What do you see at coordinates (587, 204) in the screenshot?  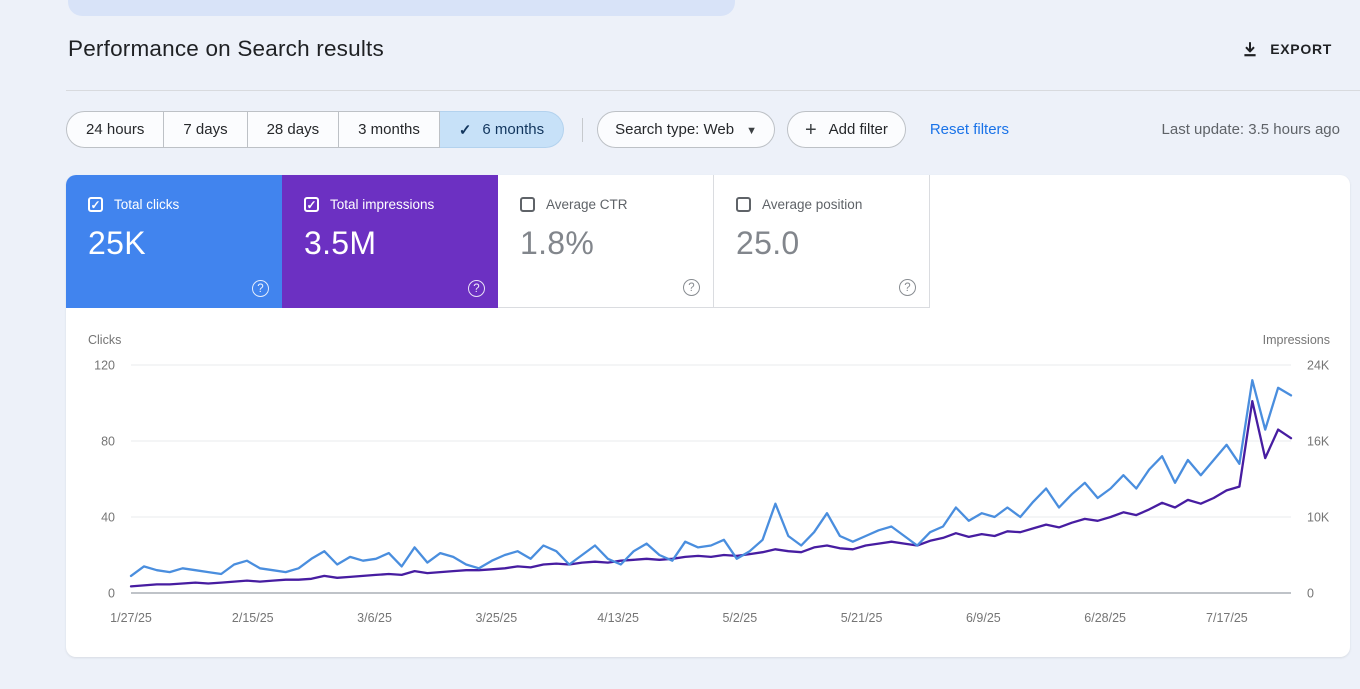 I see `metric-label: Average CTR` at bounding box center [587, 204].